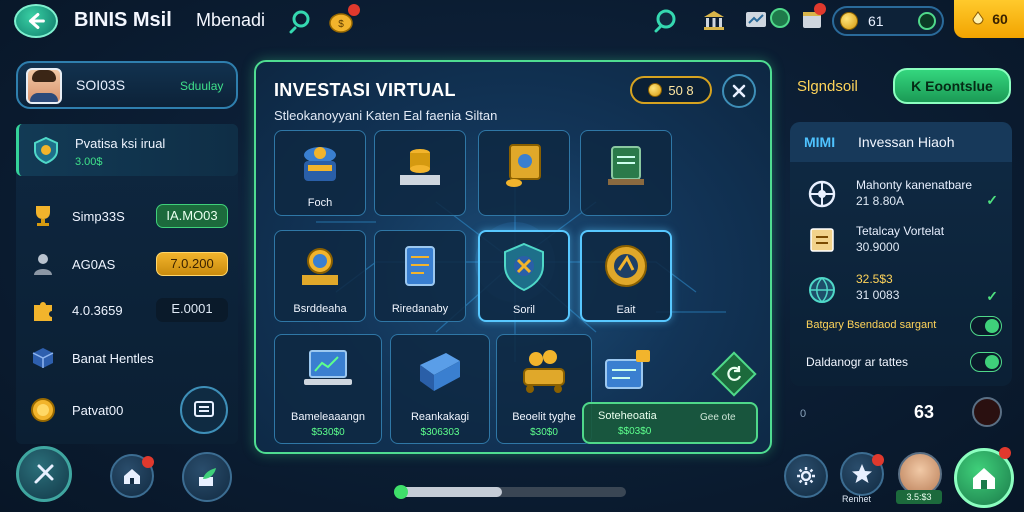 The height and width of the screenshot is (512, 1024). Describe the element at coordinates (302, 21) in the screenshot. I see `search-icon` at that location.